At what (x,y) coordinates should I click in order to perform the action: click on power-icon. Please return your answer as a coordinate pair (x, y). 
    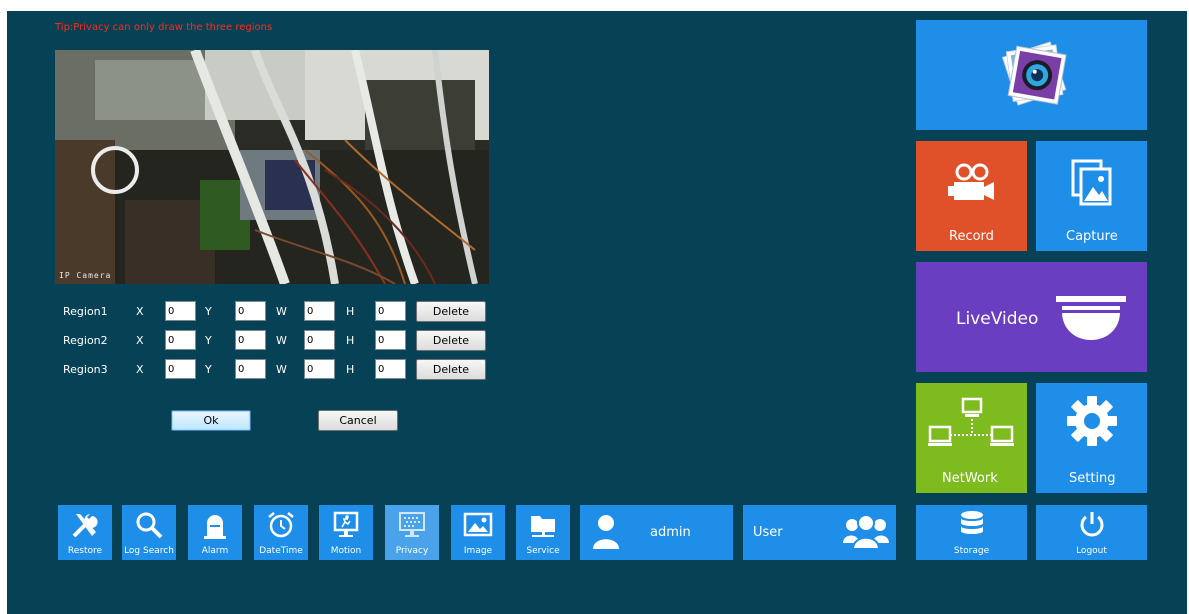
    Looking at the image, I should click on (1092, 524).